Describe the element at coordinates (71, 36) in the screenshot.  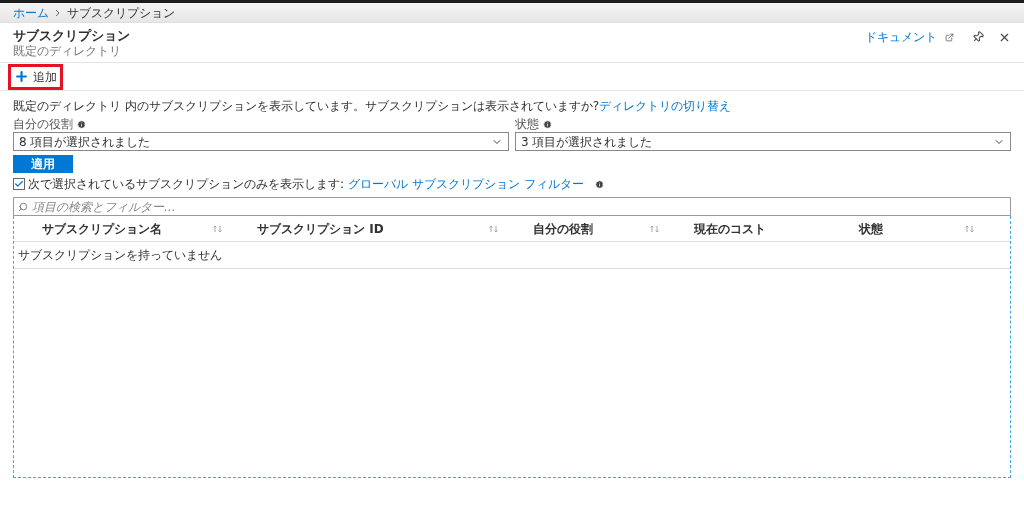
I see `page-title: サブスクリプション` at that location.